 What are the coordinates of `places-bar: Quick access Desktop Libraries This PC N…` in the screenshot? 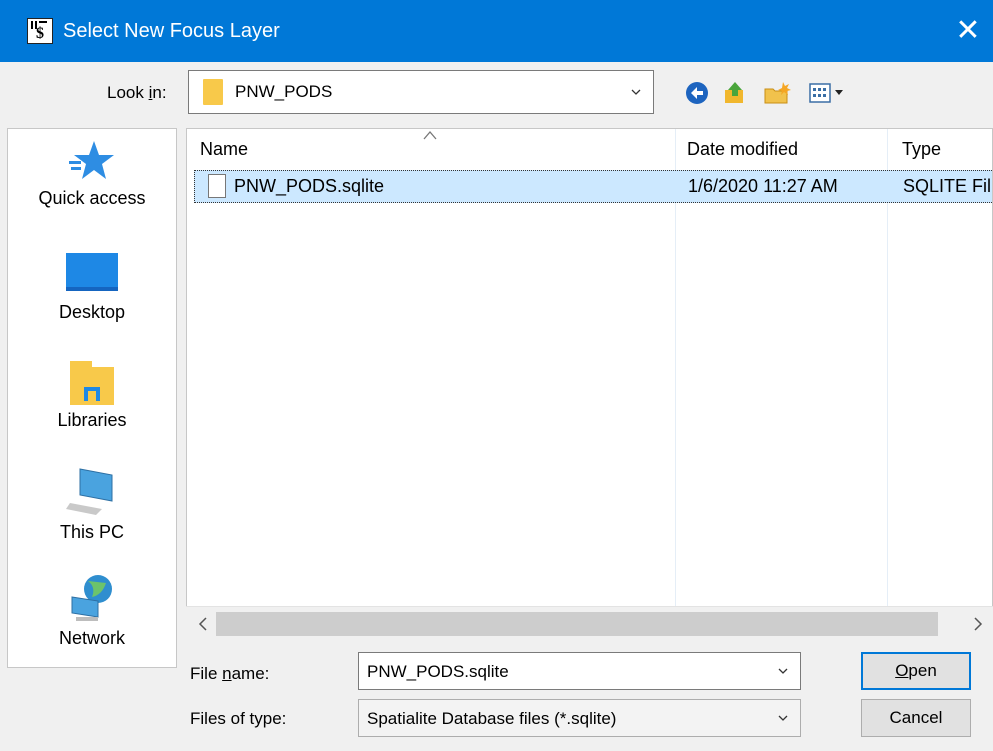 It's located at (92, 398).